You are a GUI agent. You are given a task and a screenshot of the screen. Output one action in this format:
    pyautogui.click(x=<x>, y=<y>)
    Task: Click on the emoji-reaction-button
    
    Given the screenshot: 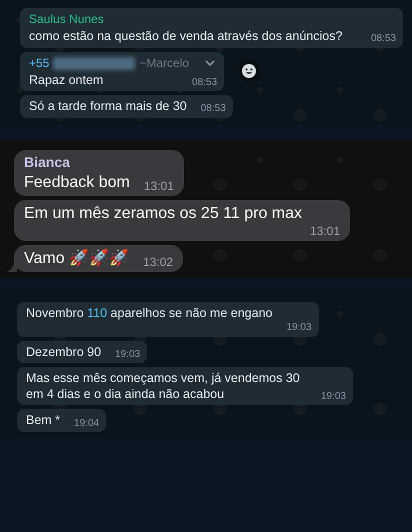 What is the action you would take?
    pyautogui.click(x=249, y=71)
    